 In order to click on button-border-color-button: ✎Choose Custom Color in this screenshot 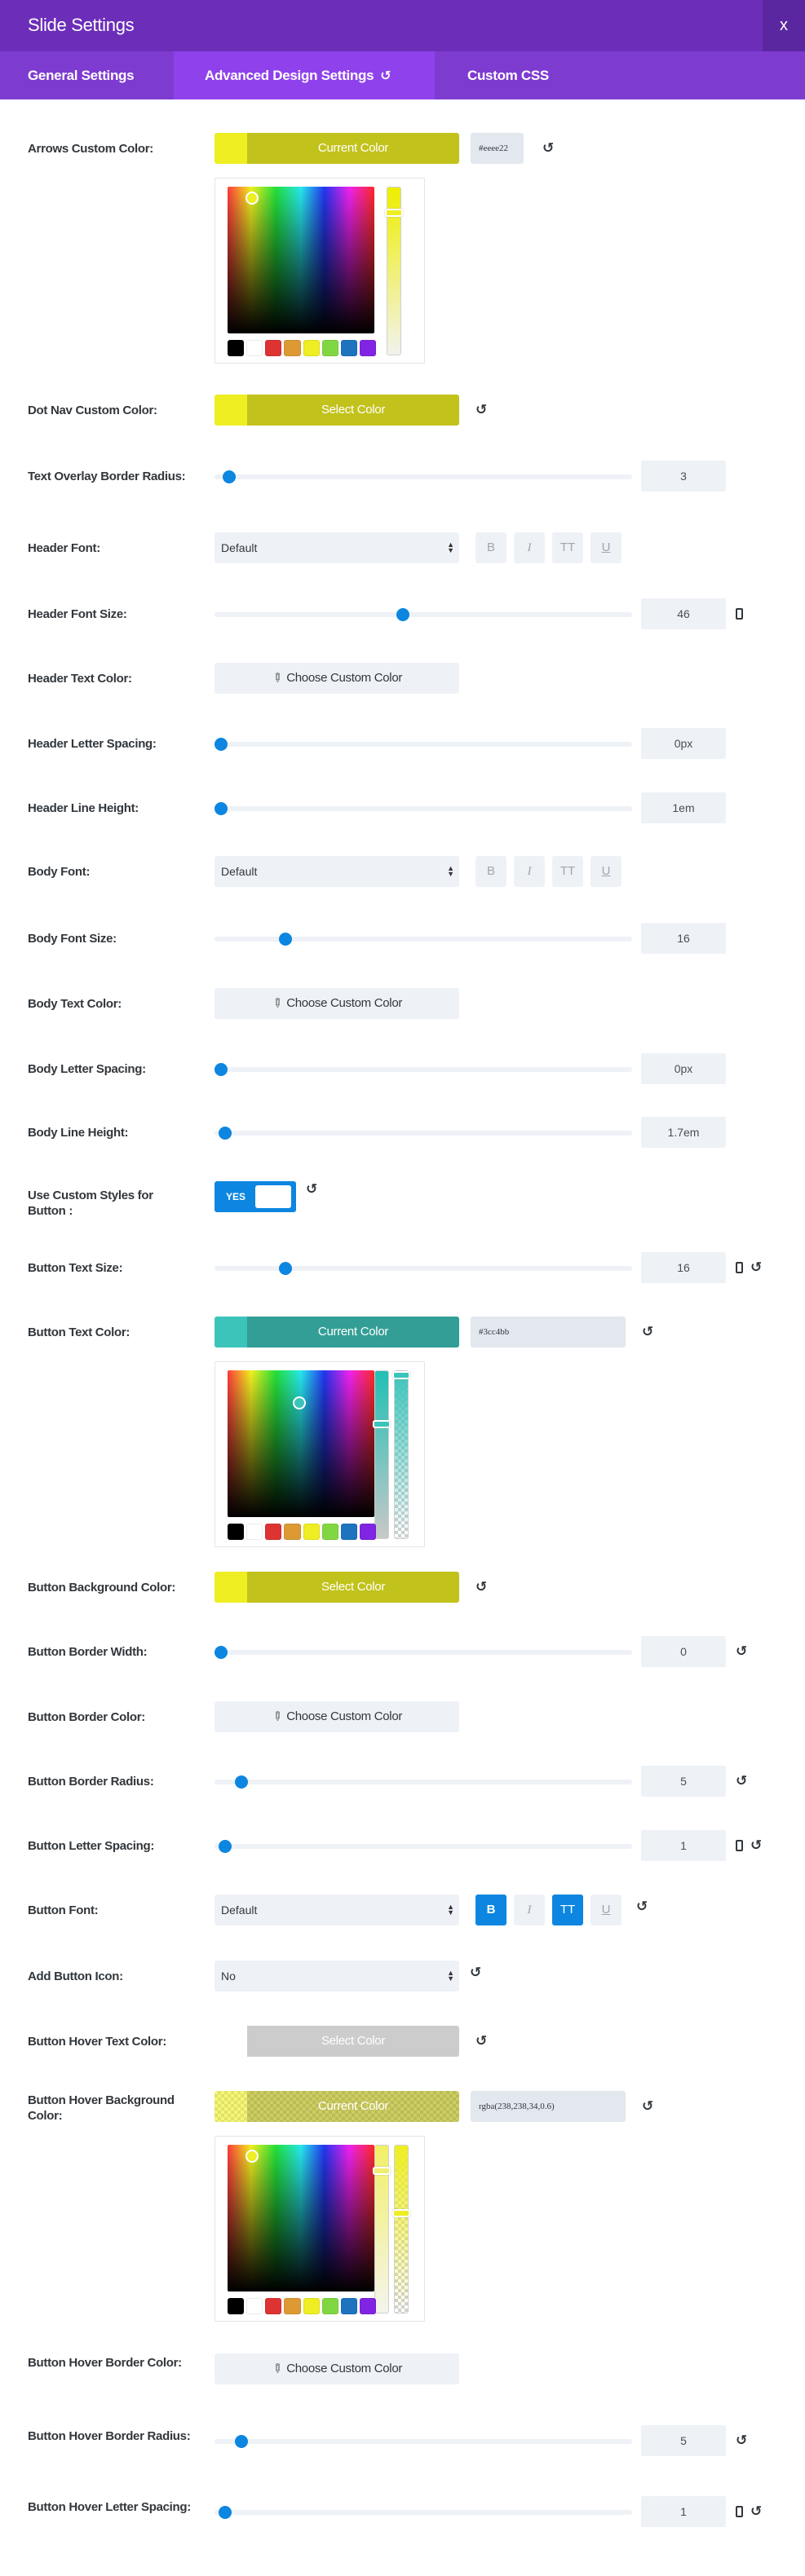, I will do `click(337, 1716)`.